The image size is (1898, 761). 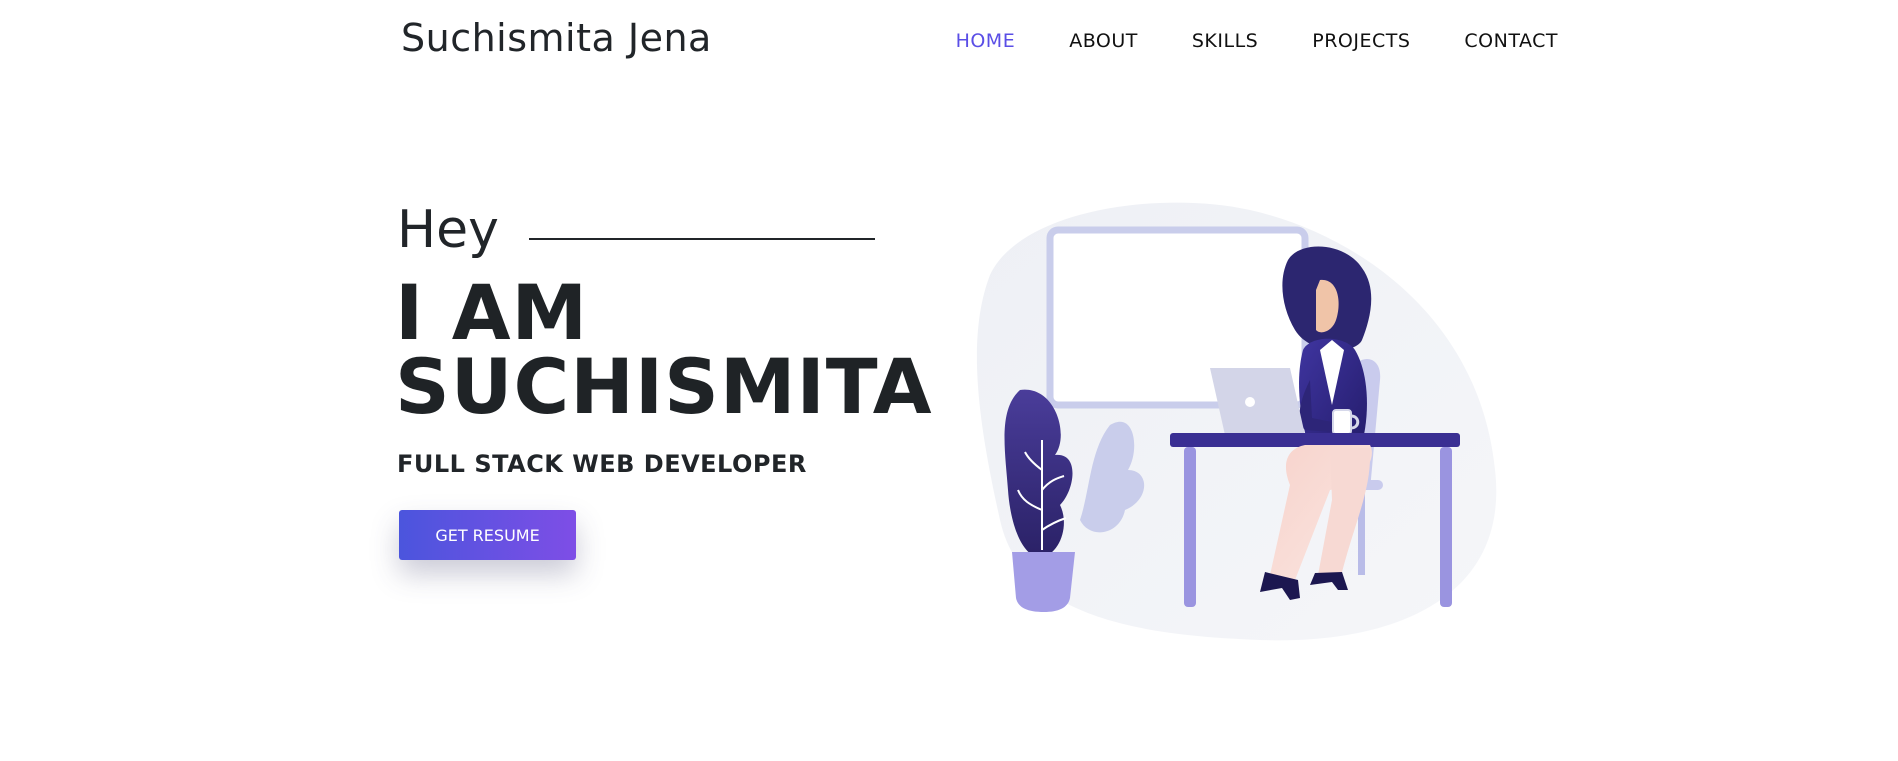 I want to click on laptop-logo-shape, so click(x=1250, y=402).